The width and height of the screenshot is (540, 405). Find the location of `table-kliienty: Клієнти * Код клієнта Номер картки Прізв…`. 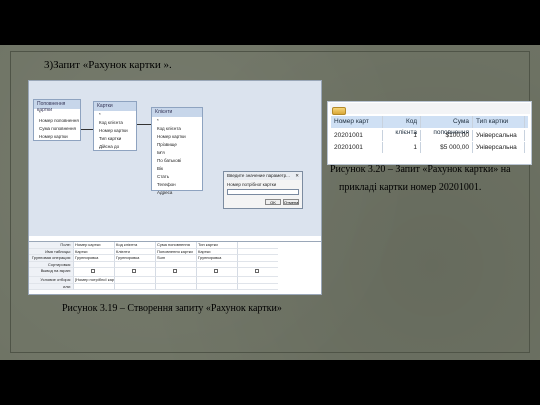

table-kliienty: Клієнти * Код клієнта Номер картки Прізв… is located at coordinates (177, 151).